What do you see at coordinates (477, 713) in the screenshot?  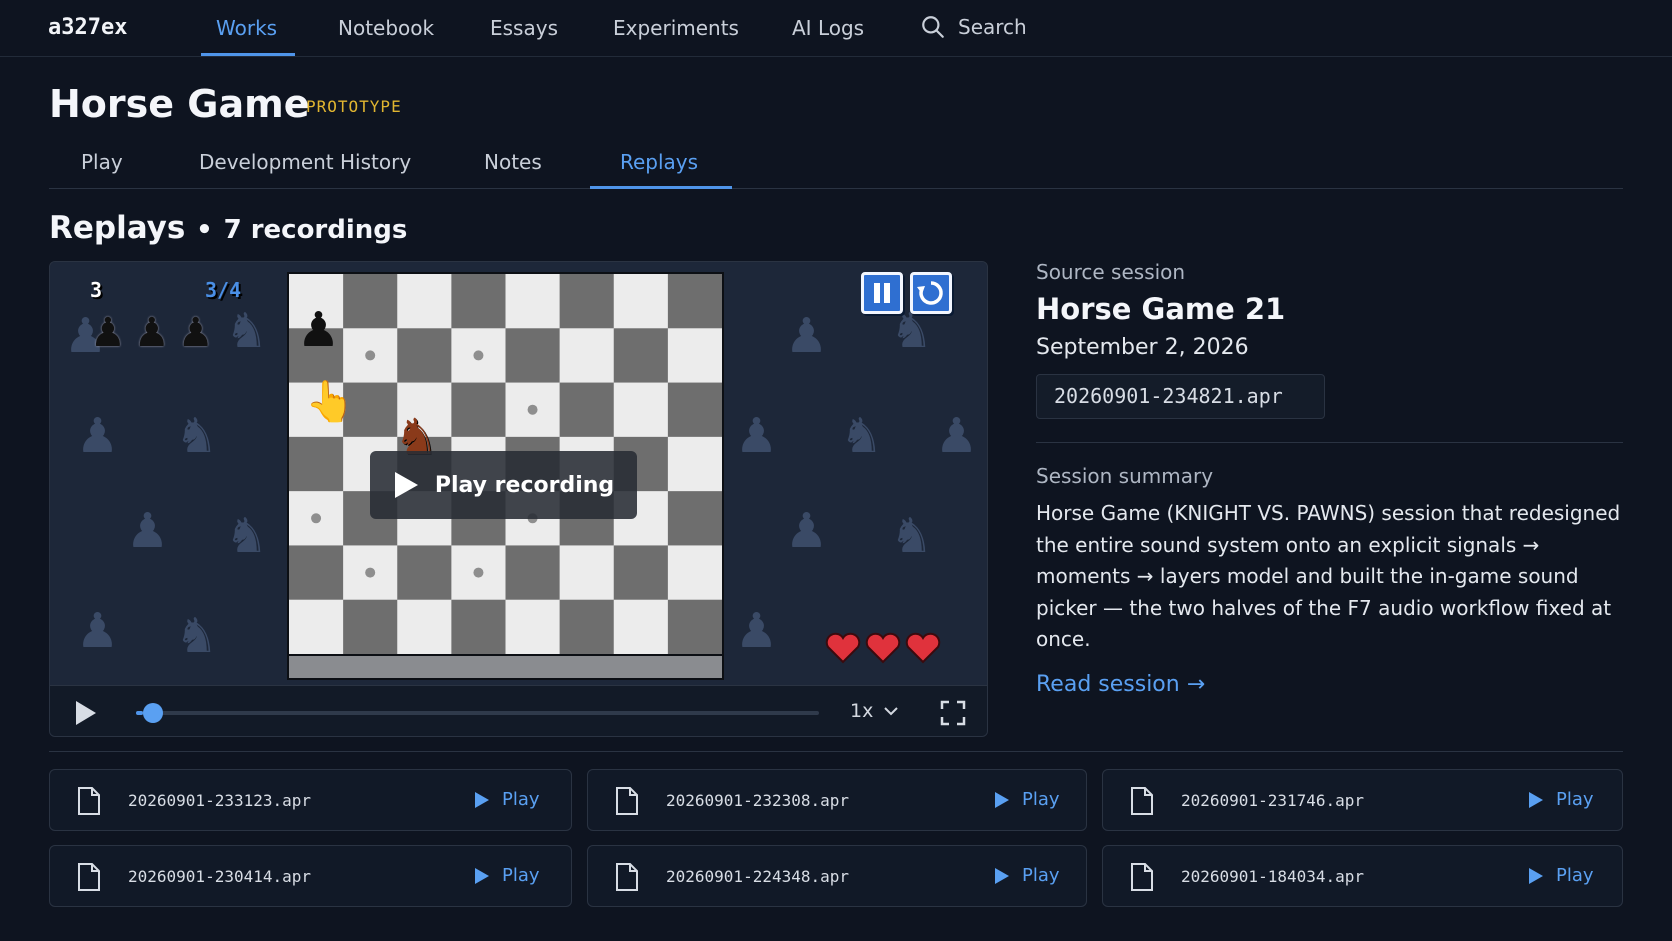 I see `progress-bar` at bounding box center [477, 713].